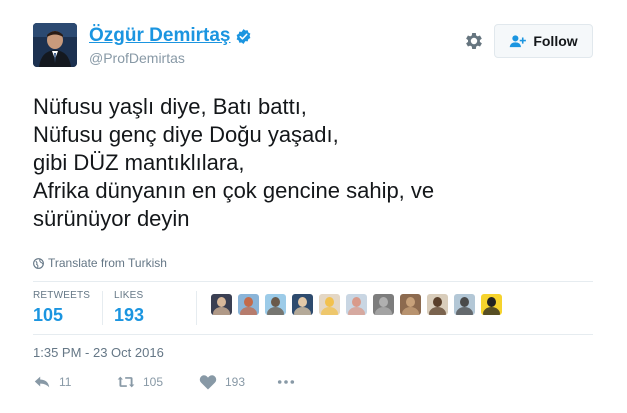 The image size is (627, 413). Describe the element at coordinates (65, 382) in the screenshot. I see `reply-count: 11` at that location.